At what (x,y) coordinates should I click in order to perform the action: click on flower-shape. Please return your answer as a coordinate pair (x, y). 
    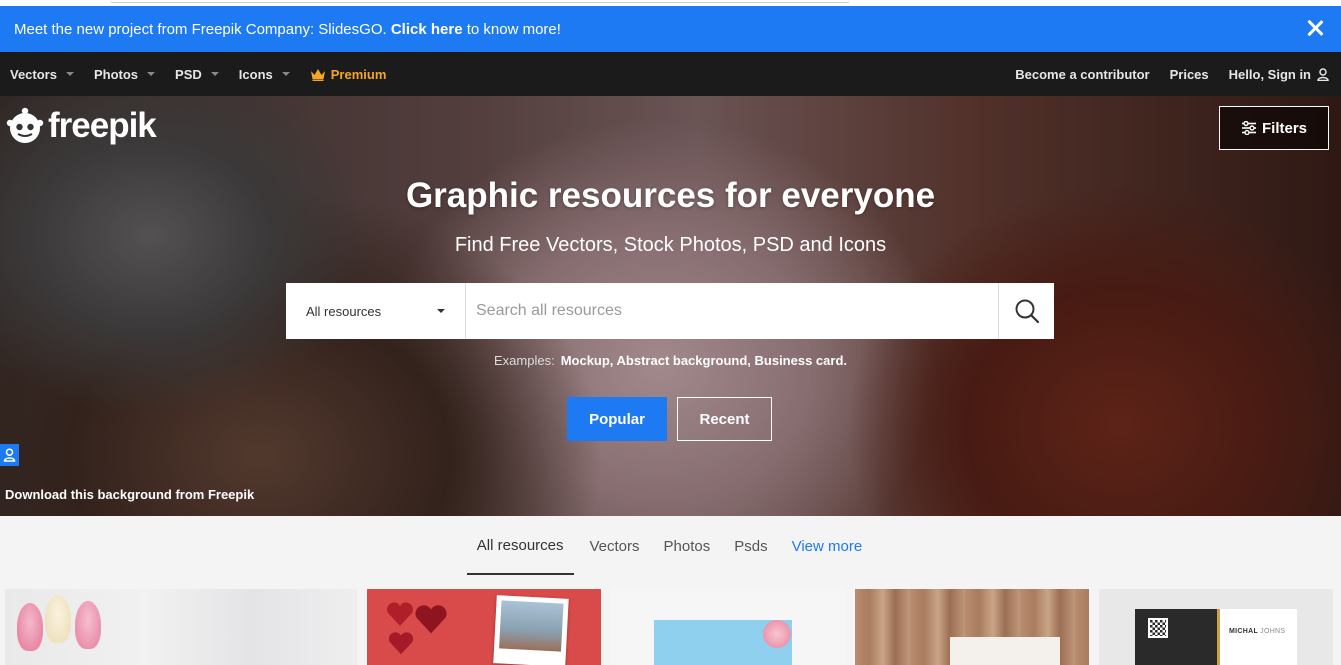
    Looking at the image, I should click on (777, 634).